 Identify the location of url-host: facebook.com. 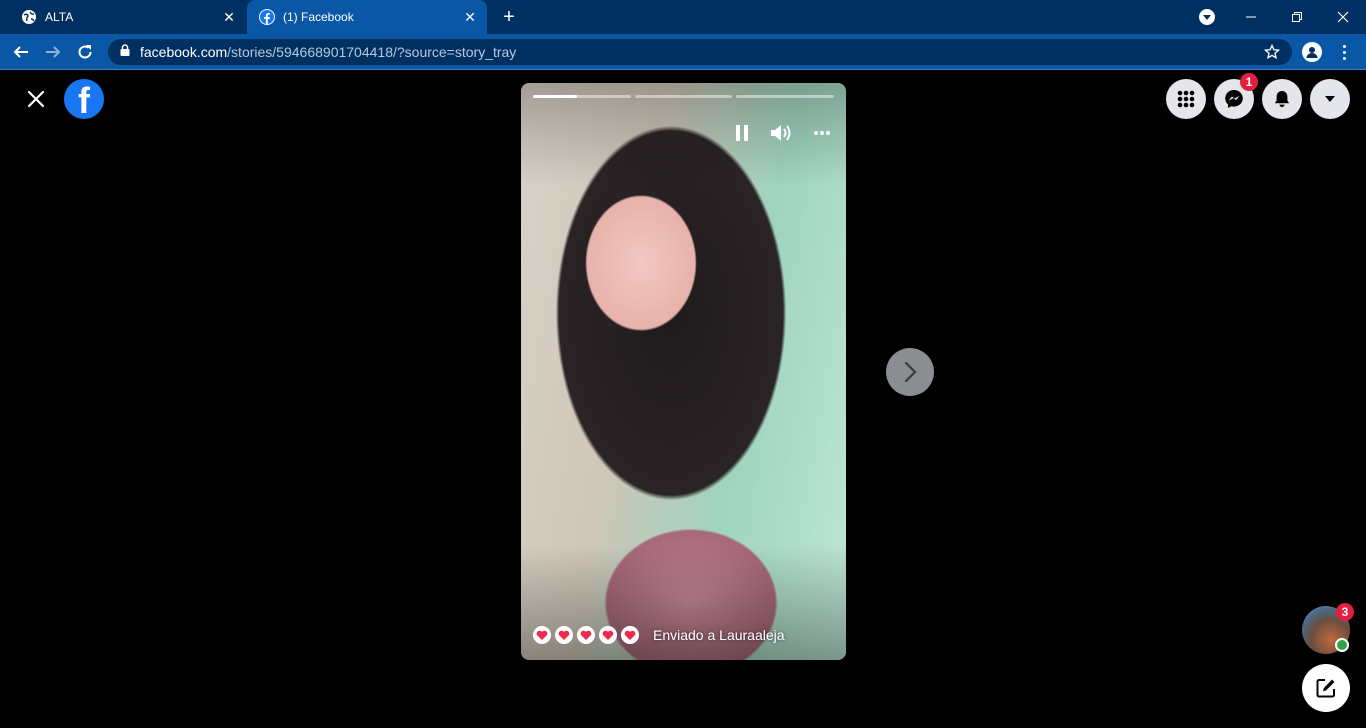
(184, 52).